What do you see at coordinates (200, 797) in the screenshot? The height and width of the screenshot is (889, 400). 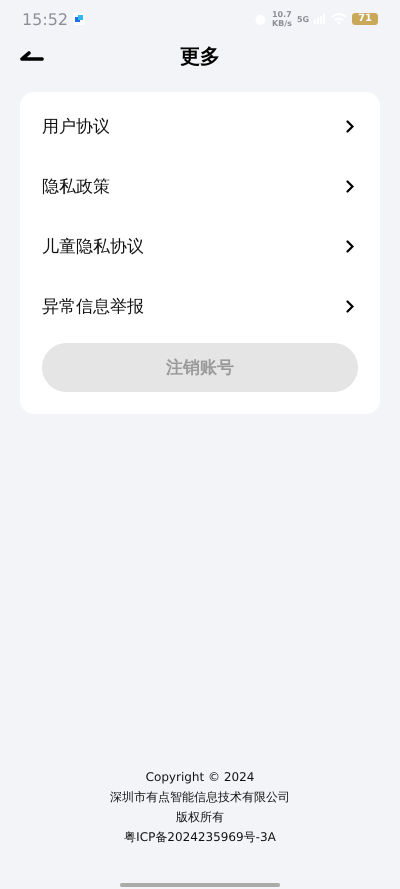 I see `footer-text: 深圳市有点智能信息技术有限公司` at bounding box center [200, 797].